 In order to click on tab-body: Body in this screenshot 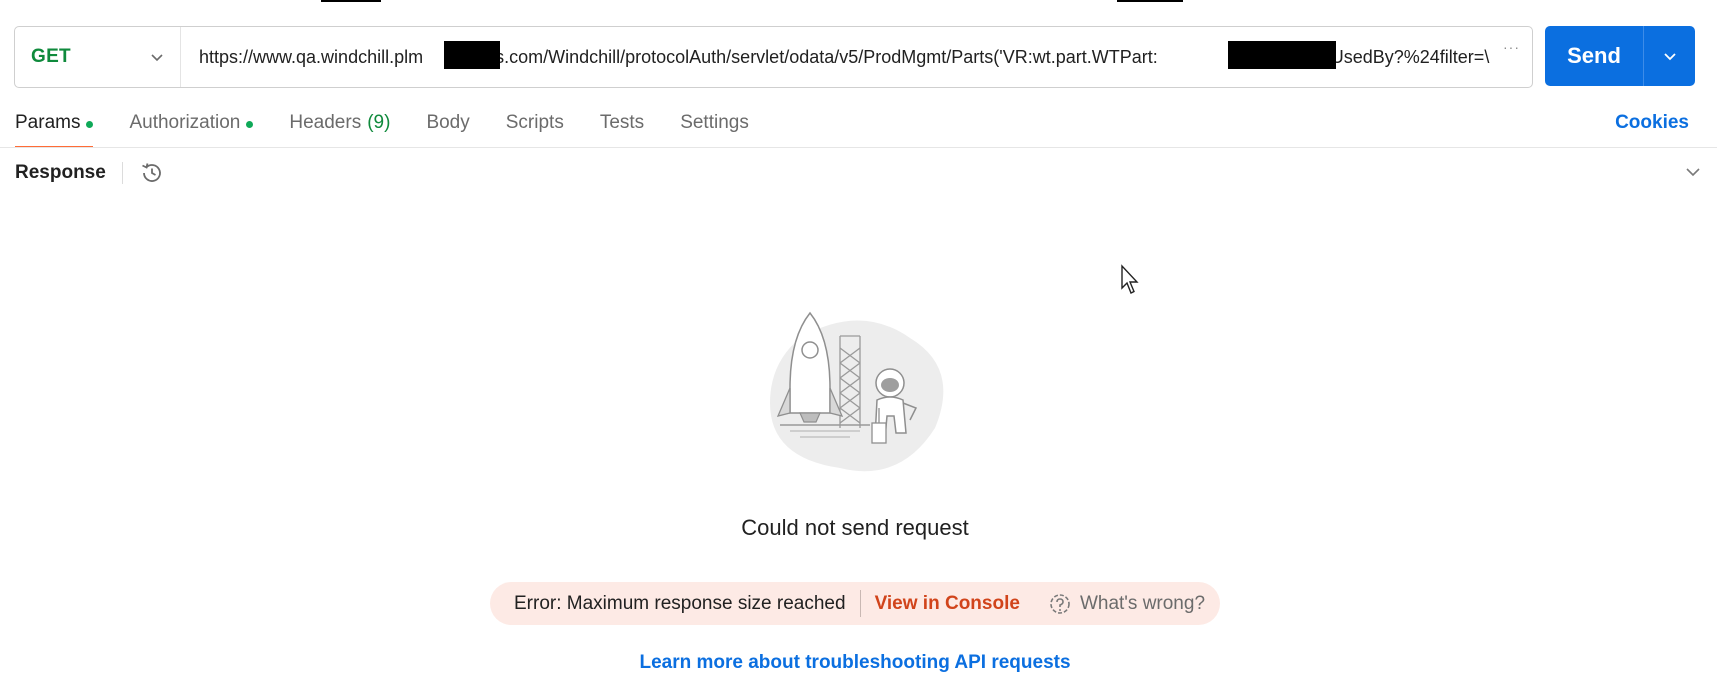, I will do `click(447, 128)`.